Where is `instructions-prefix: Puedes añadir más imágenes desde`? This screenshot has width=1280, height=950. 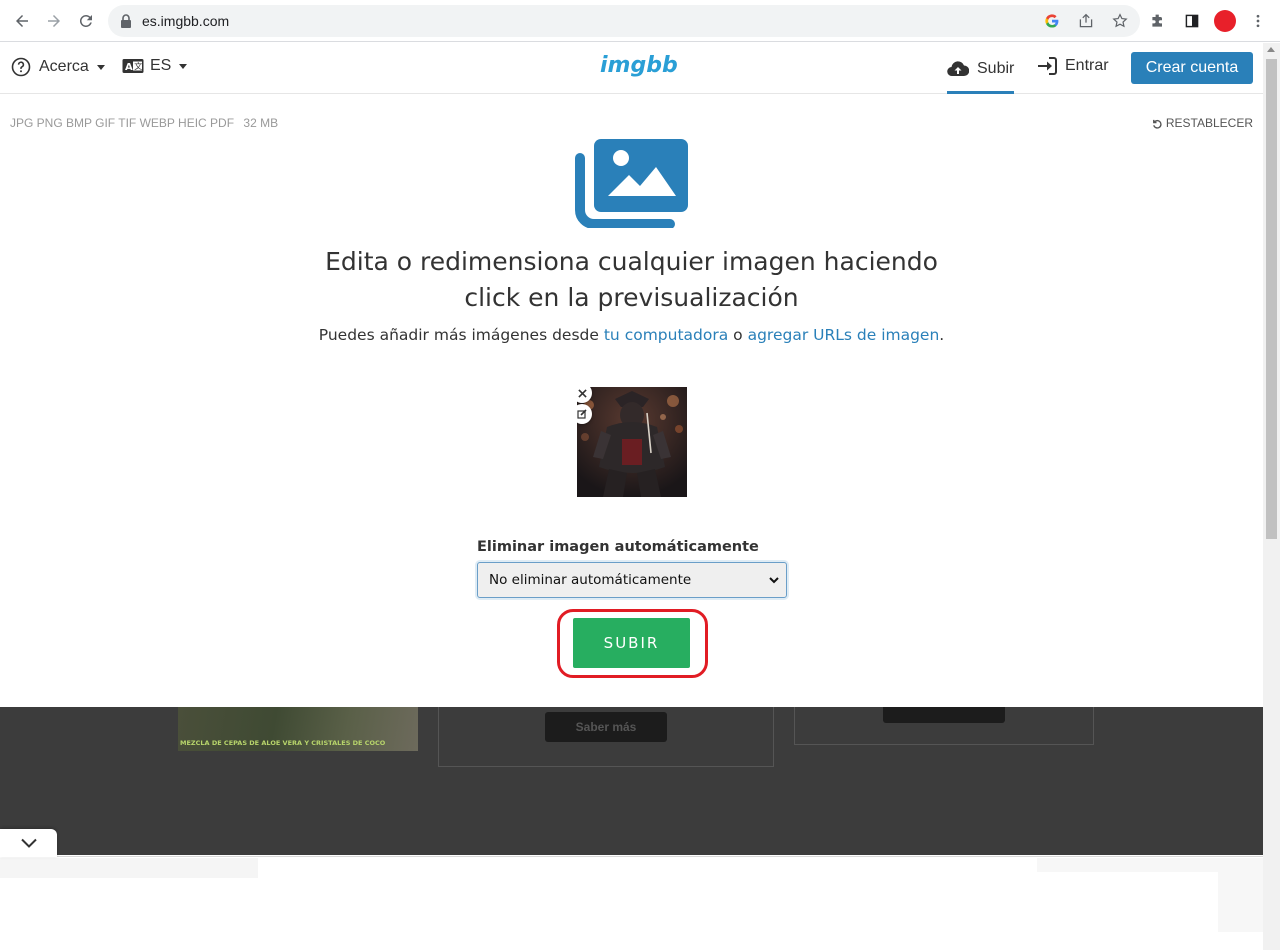 instructions-prefix: Puedes añadir más imágenes desde is located at coordinates (458, 335).